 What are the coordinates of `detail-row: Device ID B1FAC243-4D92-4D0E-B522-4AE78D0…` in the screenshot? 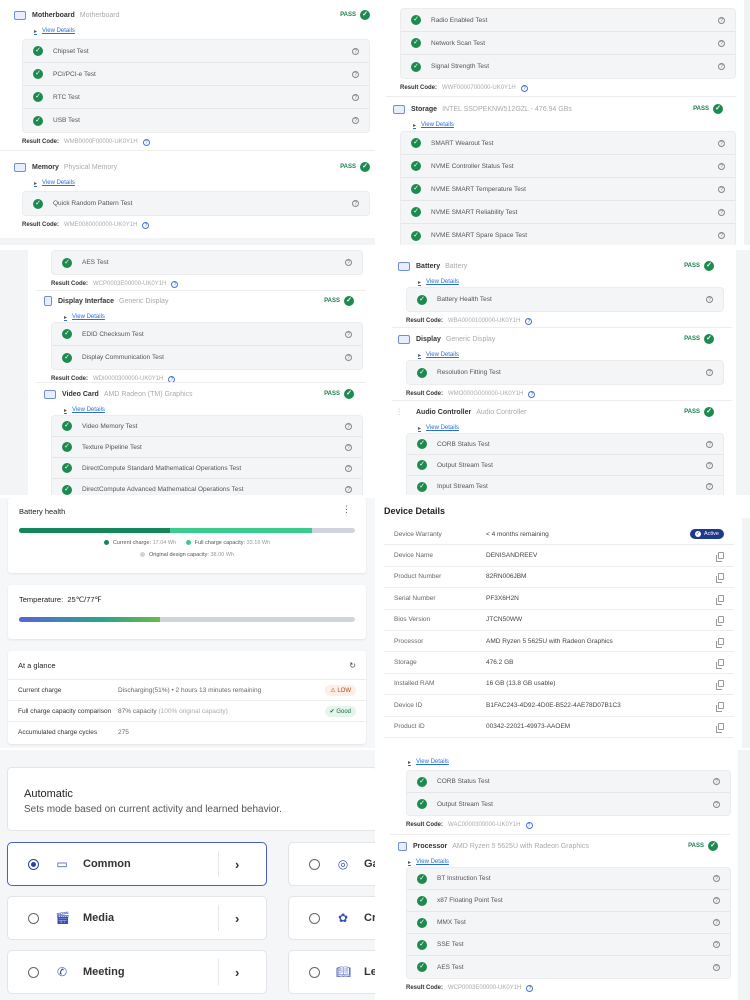 It's located at (559, 706).